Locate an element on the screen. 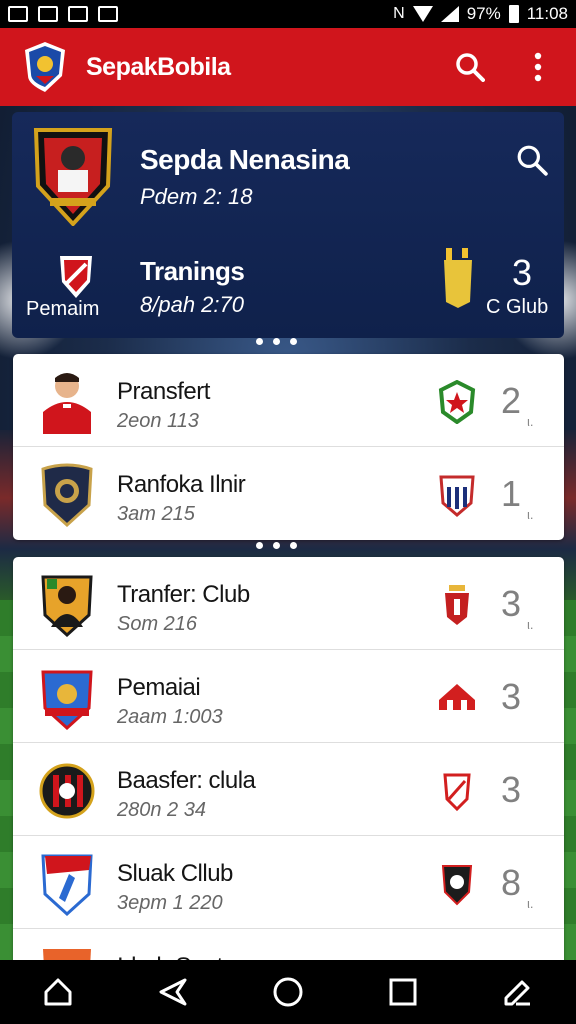 The image size is (576, 1024). featured-score: 3 is located at coordinates (522, 272).